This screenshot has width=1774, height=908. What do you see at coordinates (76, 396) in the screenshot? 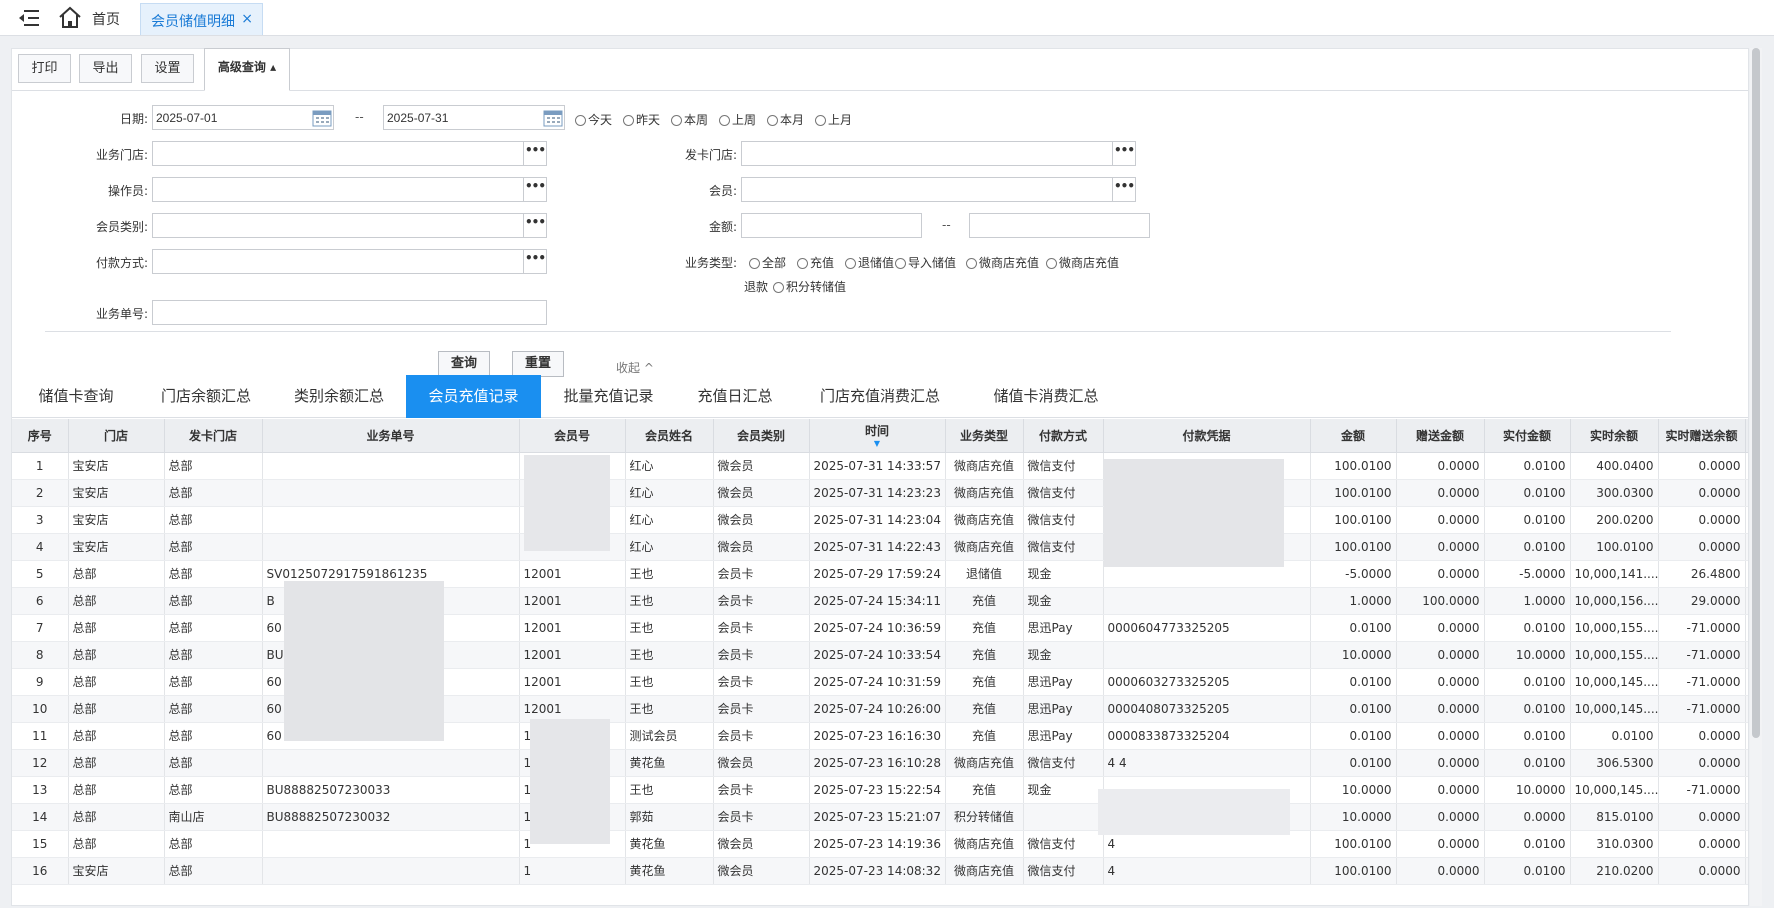
I see `tab-stored-card-query: 储值卡查询` at bounding box center [76, 396].